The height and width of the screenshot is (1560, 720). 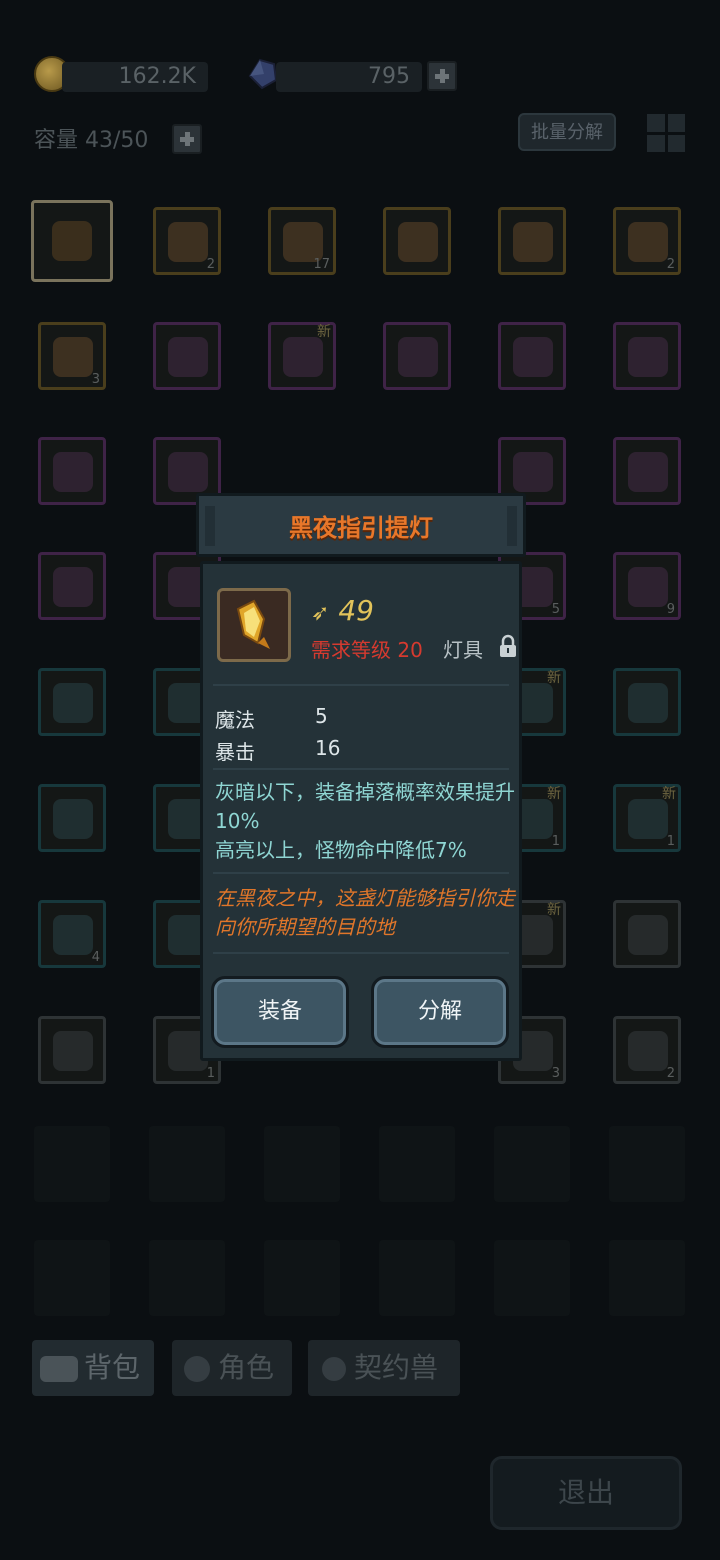 What do you see at coordinates (321, 716) in the screenshot?
I see `stat-value: 5` at bounding box center [321, 716].